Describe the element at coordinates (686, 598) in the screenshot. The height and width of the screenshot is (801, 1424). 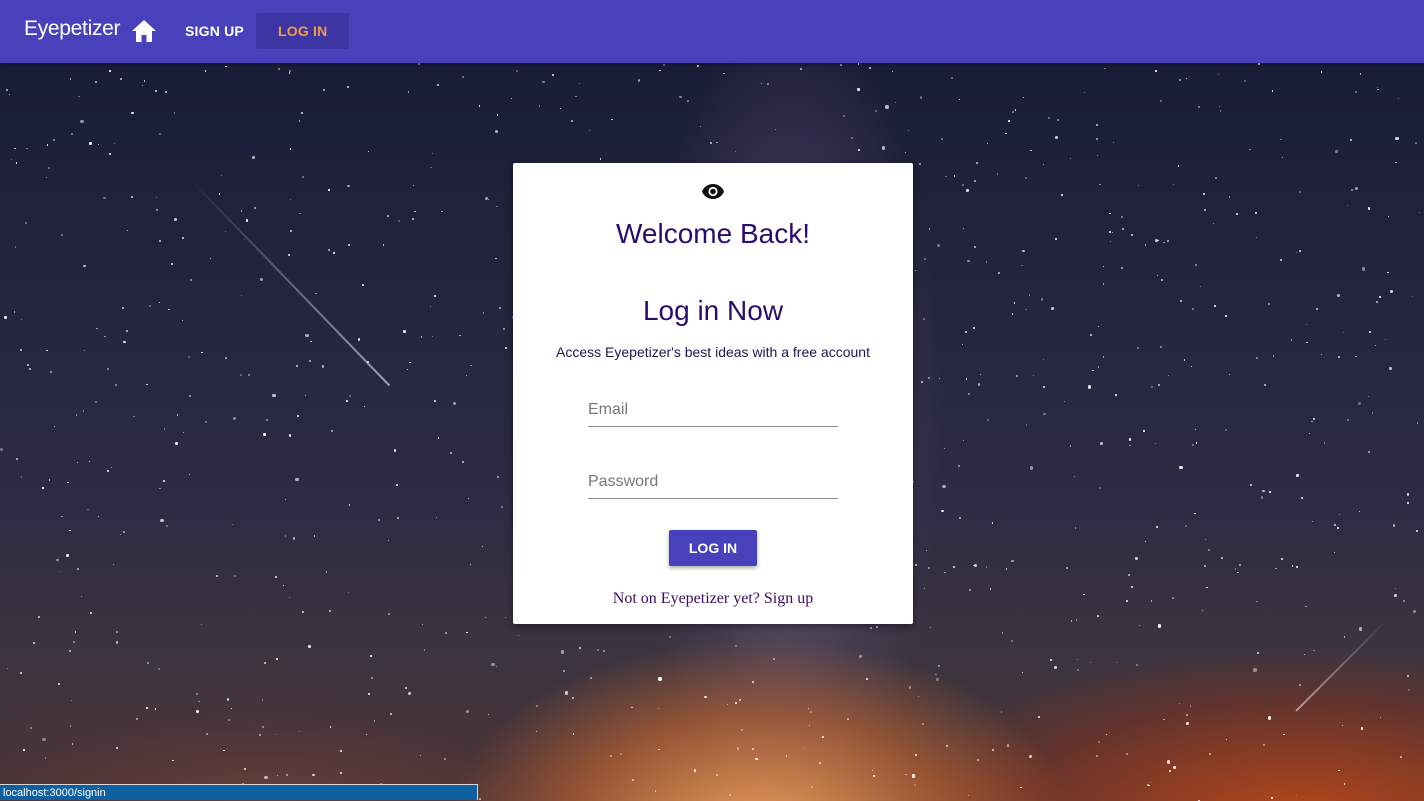
I see `signup-prompt-text: Not on Eyepetizer yet?` at that location.